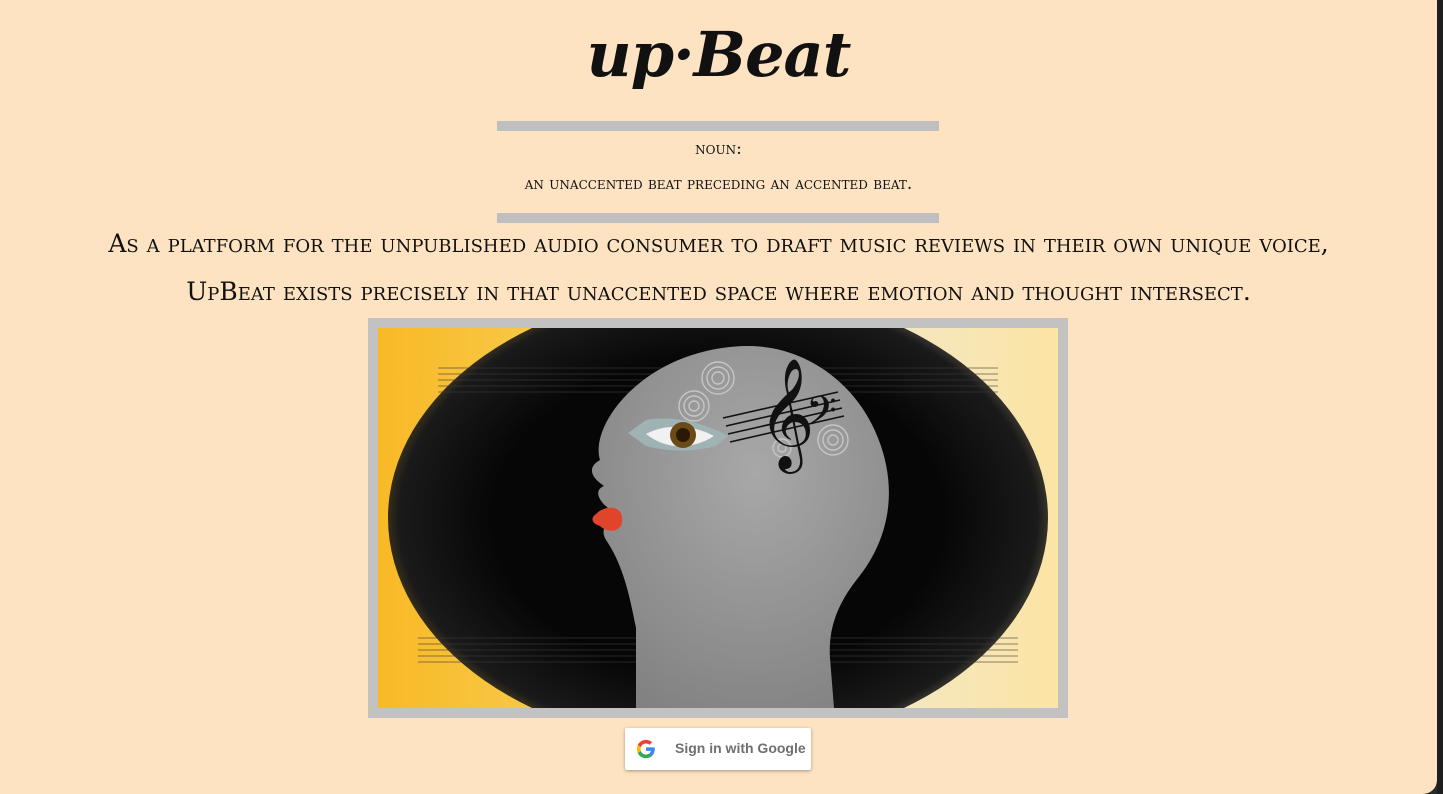  Describe the element at coordinates (1440, 397) in the screenshot. I see `window-edge` at that location.